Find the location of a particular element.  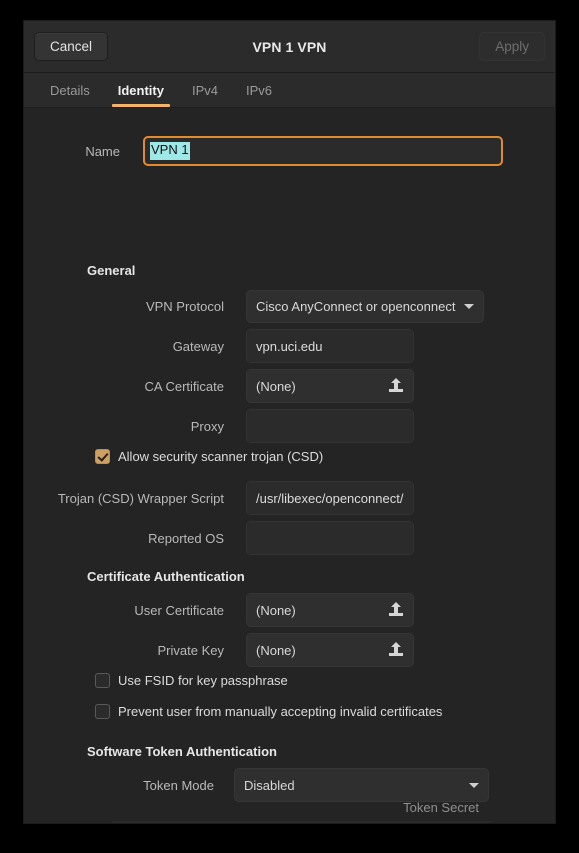

gateway-input: vpn.uci.edu is located at coordinates (330, 346).